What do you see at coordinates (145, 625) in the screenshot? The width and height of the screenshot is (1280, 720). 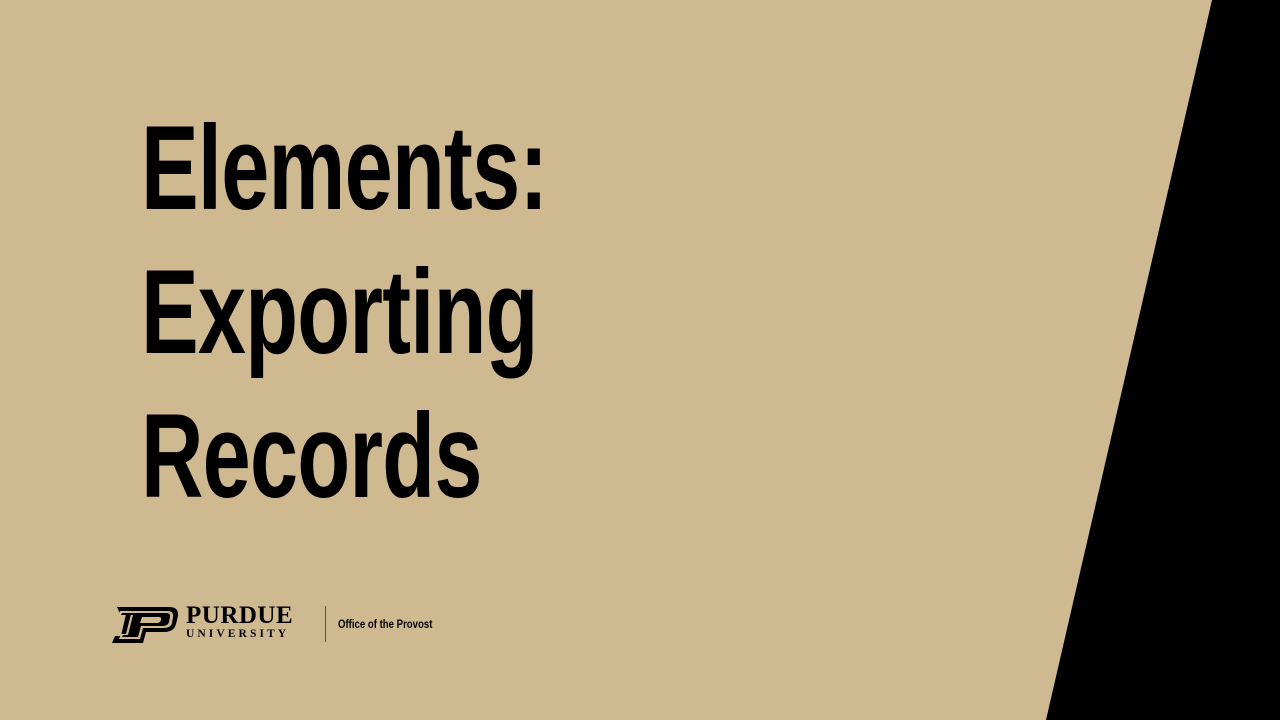 I see `purdue-p-icon` at bounding box center [145, 625].